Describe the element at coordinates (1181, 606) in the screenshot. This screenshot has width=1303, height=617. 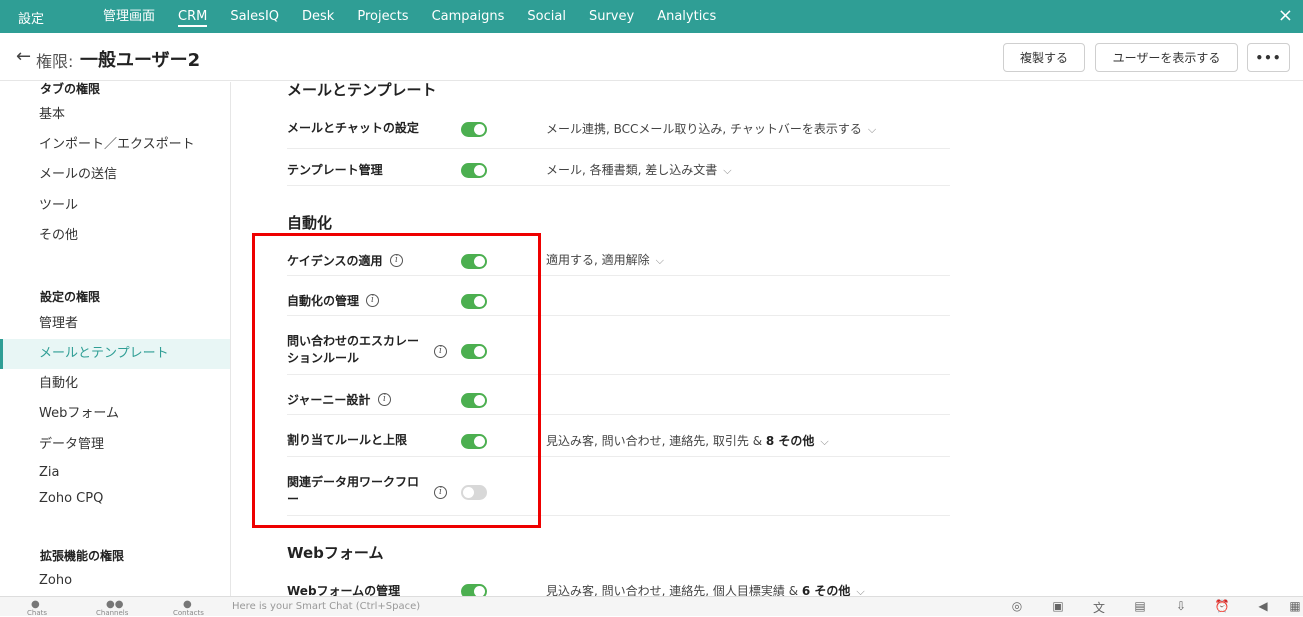
I see `download-icon: ⇩` at that location.